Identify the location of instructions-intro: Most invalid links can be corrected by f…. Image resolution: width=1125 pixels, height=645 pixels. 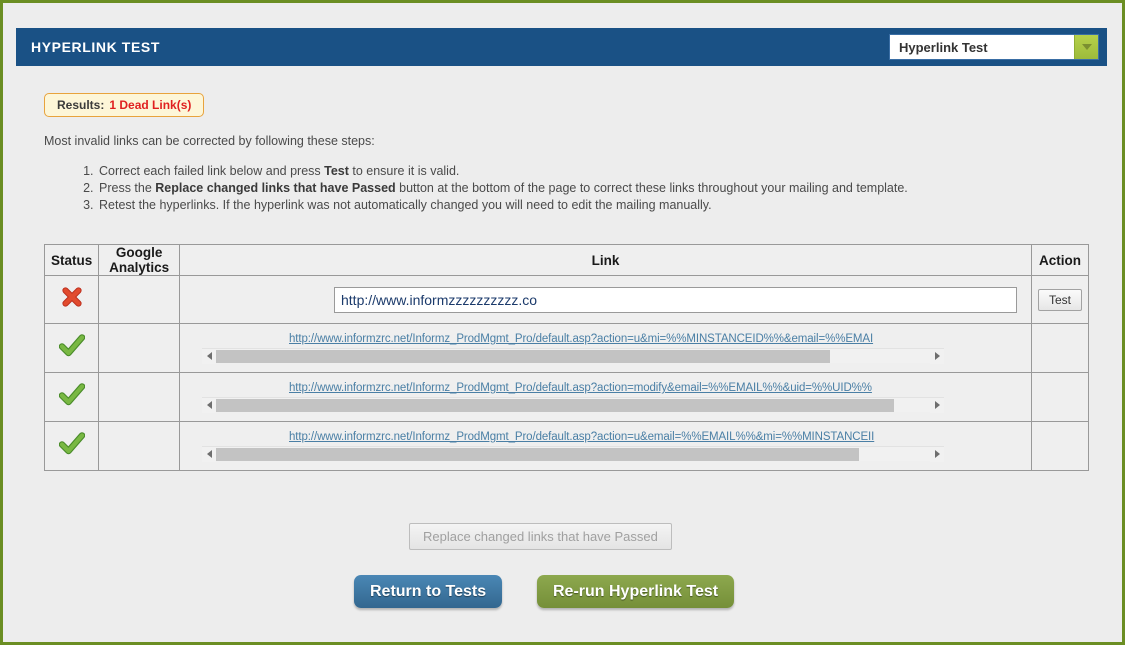
(209, 141).